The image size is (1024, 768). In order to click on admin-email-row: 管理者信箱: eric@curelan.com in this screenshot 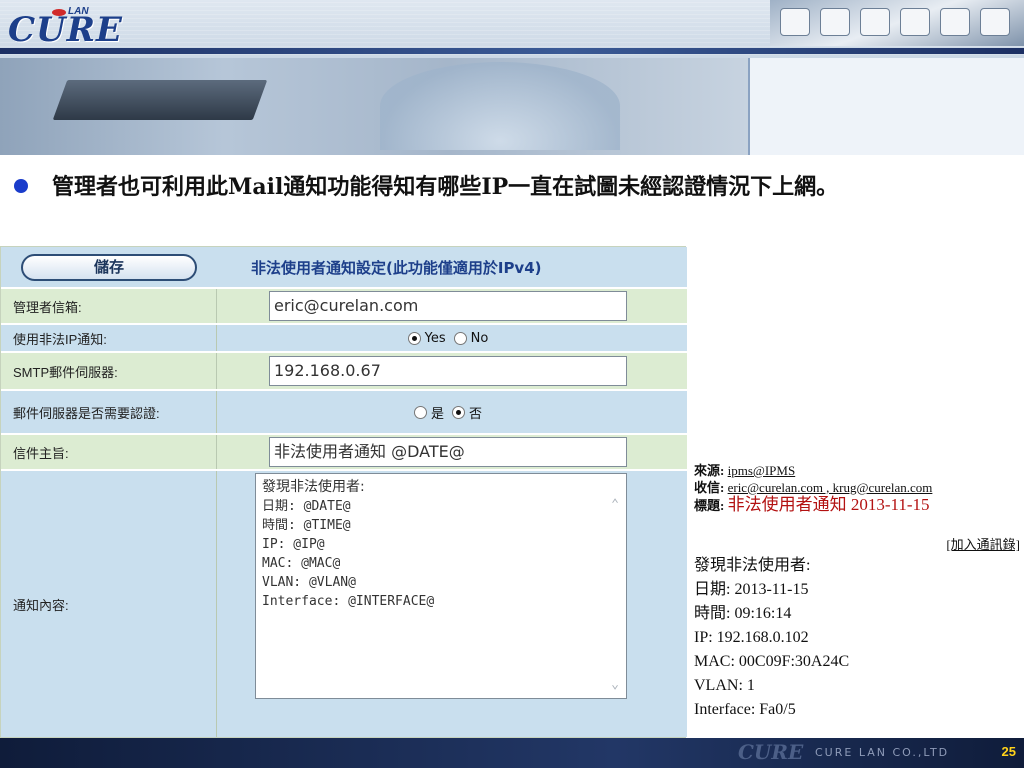, I will do `click(344, 306)`.